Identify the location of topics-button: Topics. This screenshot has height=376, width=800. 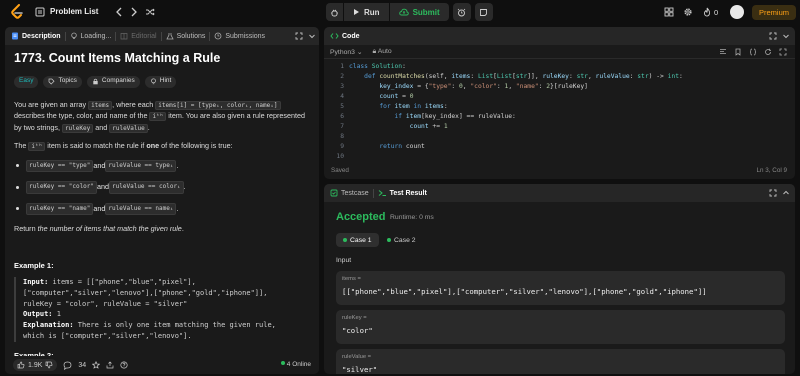
(62, 81).